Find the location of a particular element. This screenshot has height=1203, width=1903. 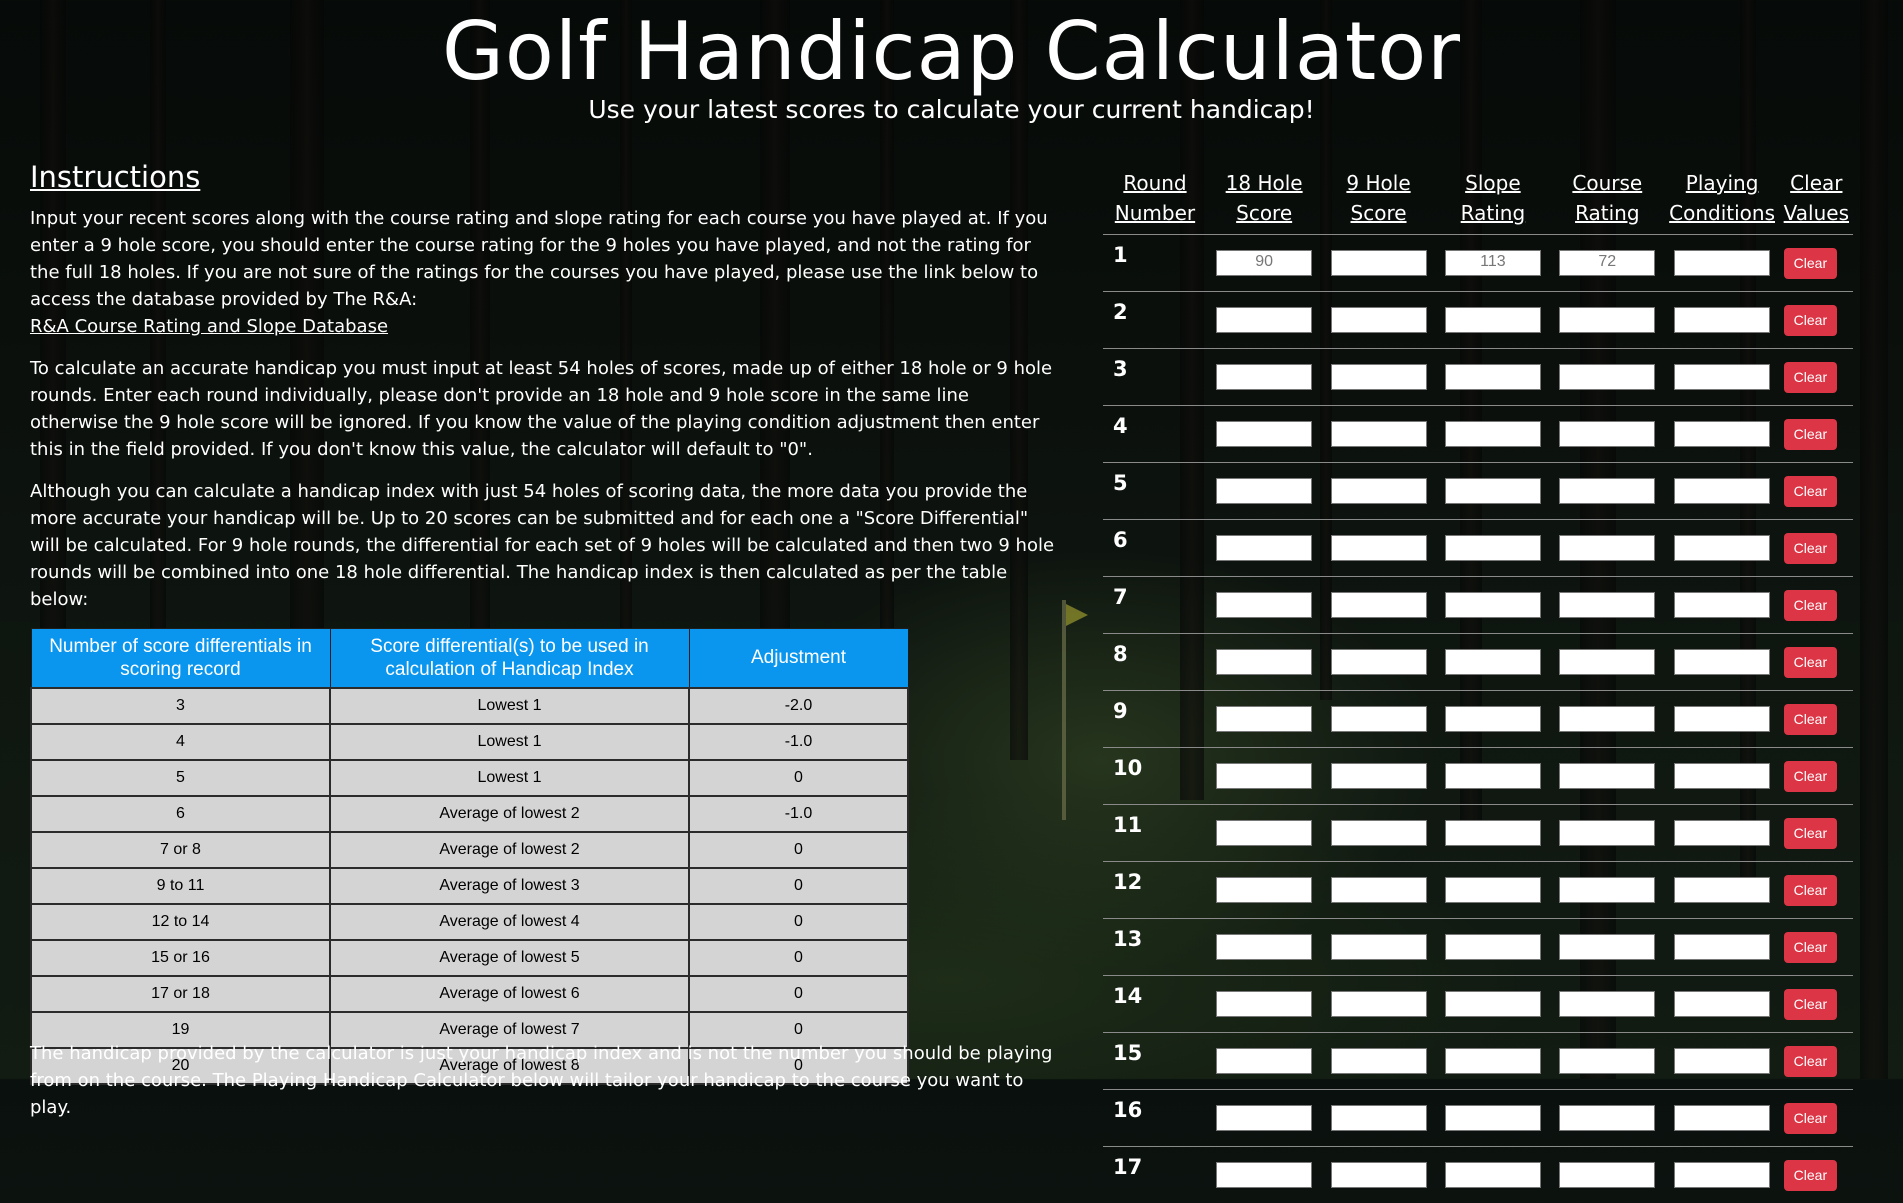

slope-rating-input: 113 is located at coordinates (1493, 263).